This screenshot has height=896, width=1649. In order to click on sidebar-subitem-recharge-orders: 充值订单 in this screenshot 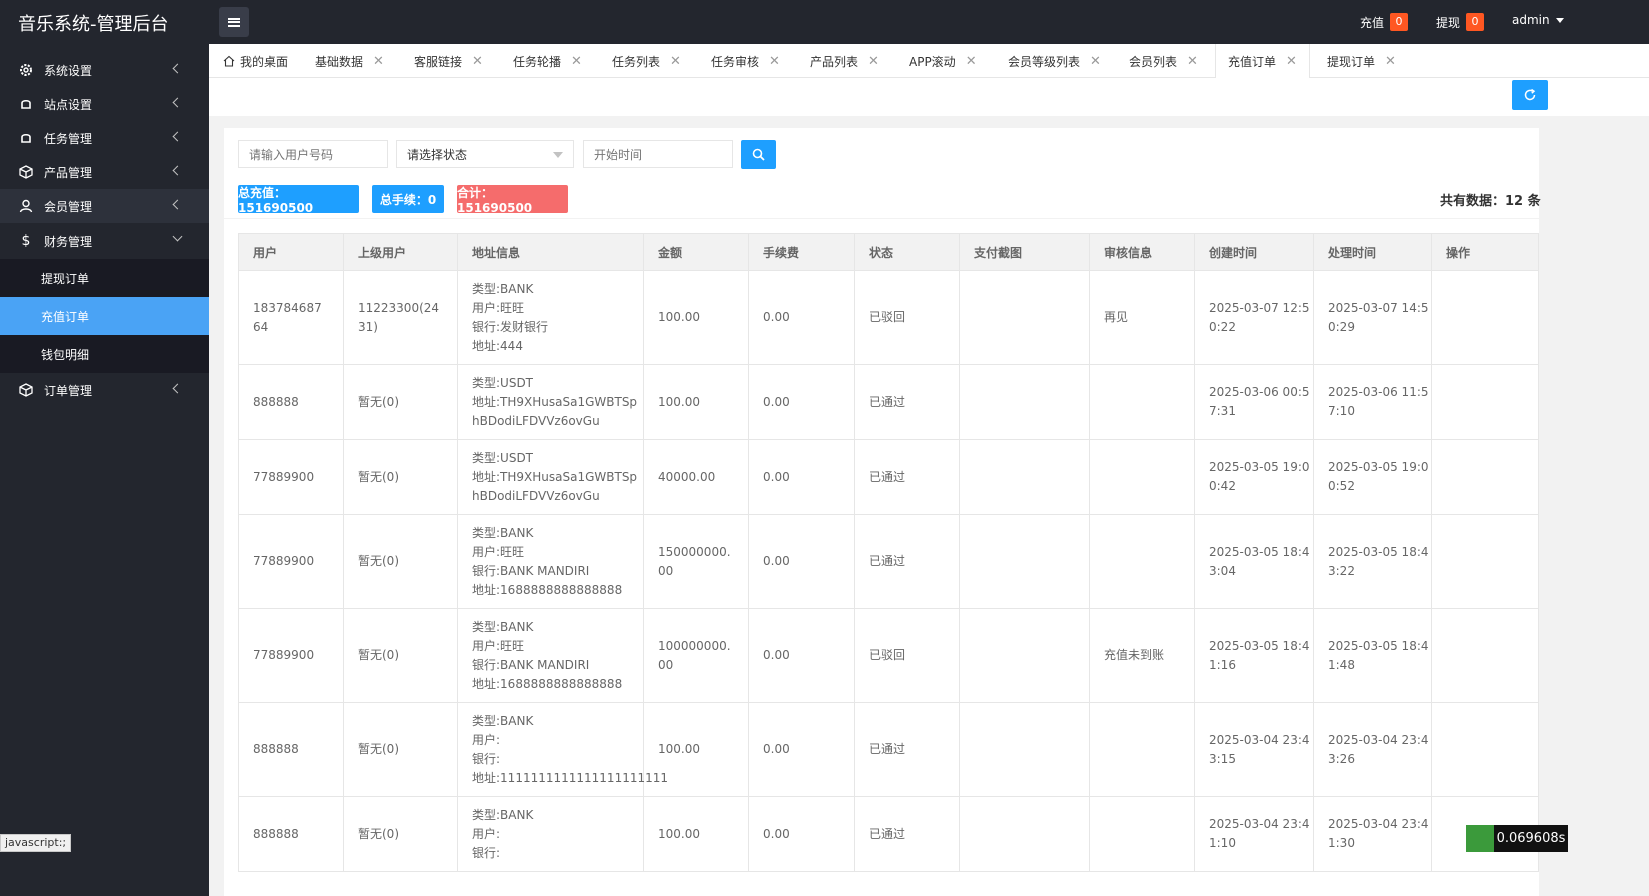, I will do `click(104, 316)`.